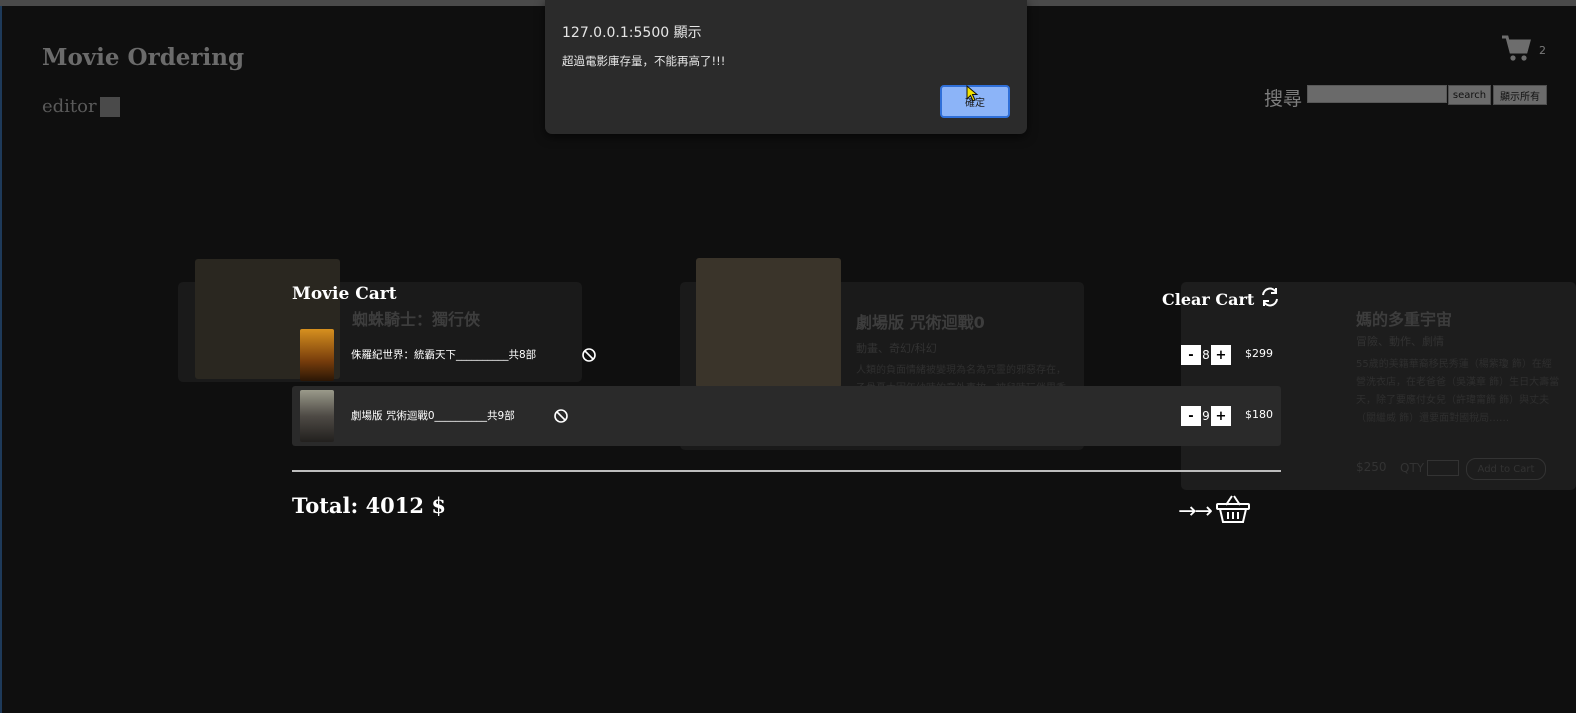 This screenshot has width=1576, height=713. I want to click on clear-cart-button: Clear Cart, so click(1221, 299).